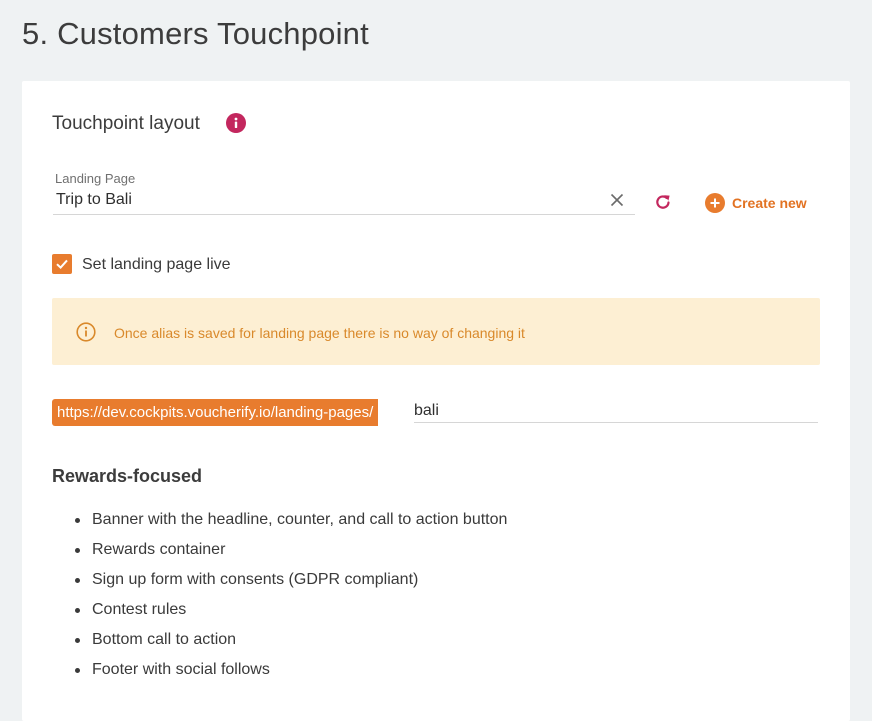 The width and height of the screenshot is (872, 721). Describe the element at coordinates (344, 214) in the screenshot. I see `landing-page-underline` at that location.